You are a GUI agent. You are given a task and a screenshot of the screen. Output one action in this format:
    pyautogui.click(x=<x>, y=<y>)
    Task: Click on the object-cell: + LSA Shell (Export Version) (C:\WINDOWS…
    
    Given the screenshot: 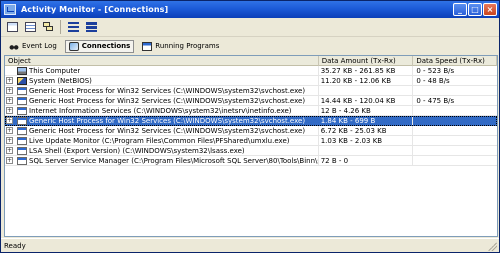 What is the action you would take?
    pyautogui.click(x=162, y=150)
    